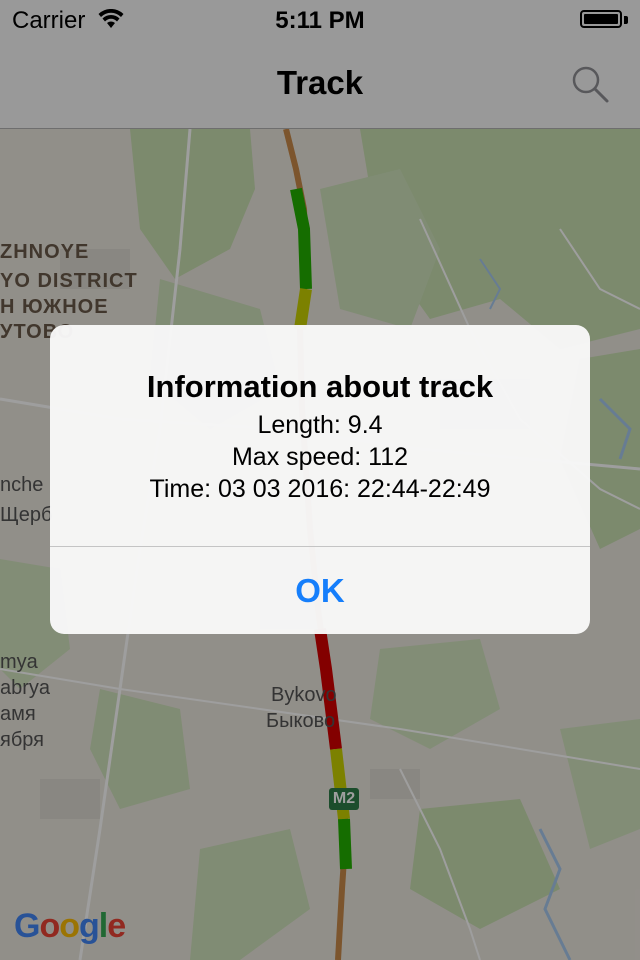  What do you see at coordinates (320, 457) in the screenshot?
I see `track-max-speed: Max speed: 112` at bounding box center [320, 457].